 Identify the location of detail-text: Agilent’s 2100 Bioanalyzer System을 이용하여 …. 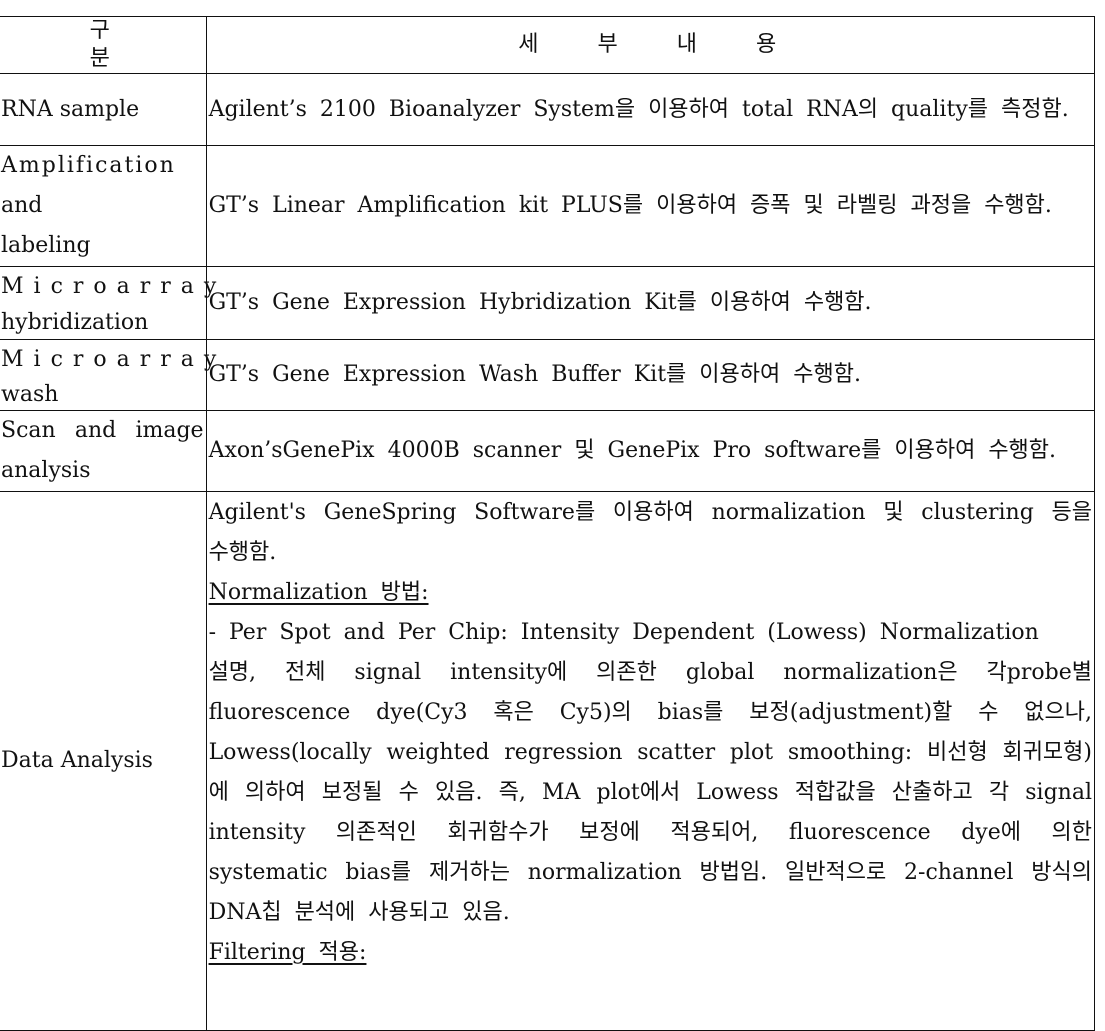
(638, 109).